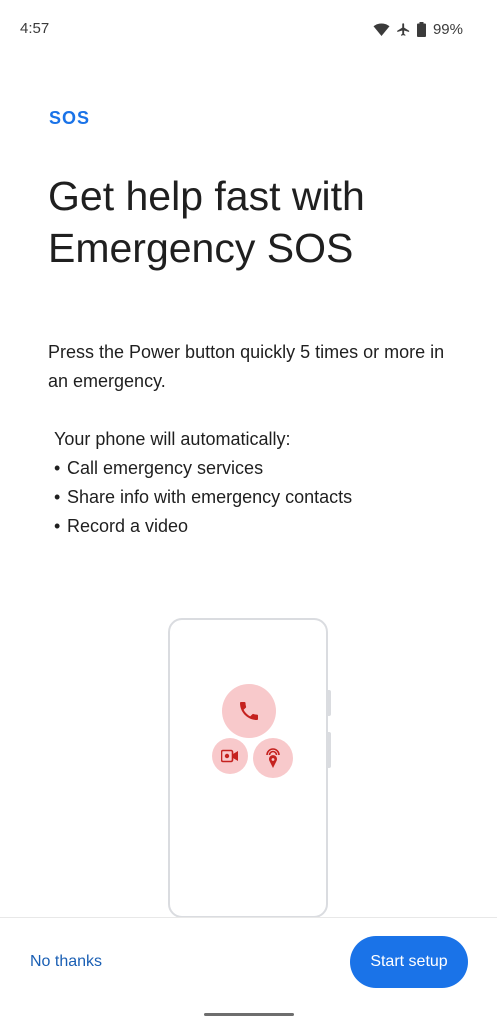 The image size is (497, 1024). I want to click on list-item: • Call emergency services, so click(259, 468).